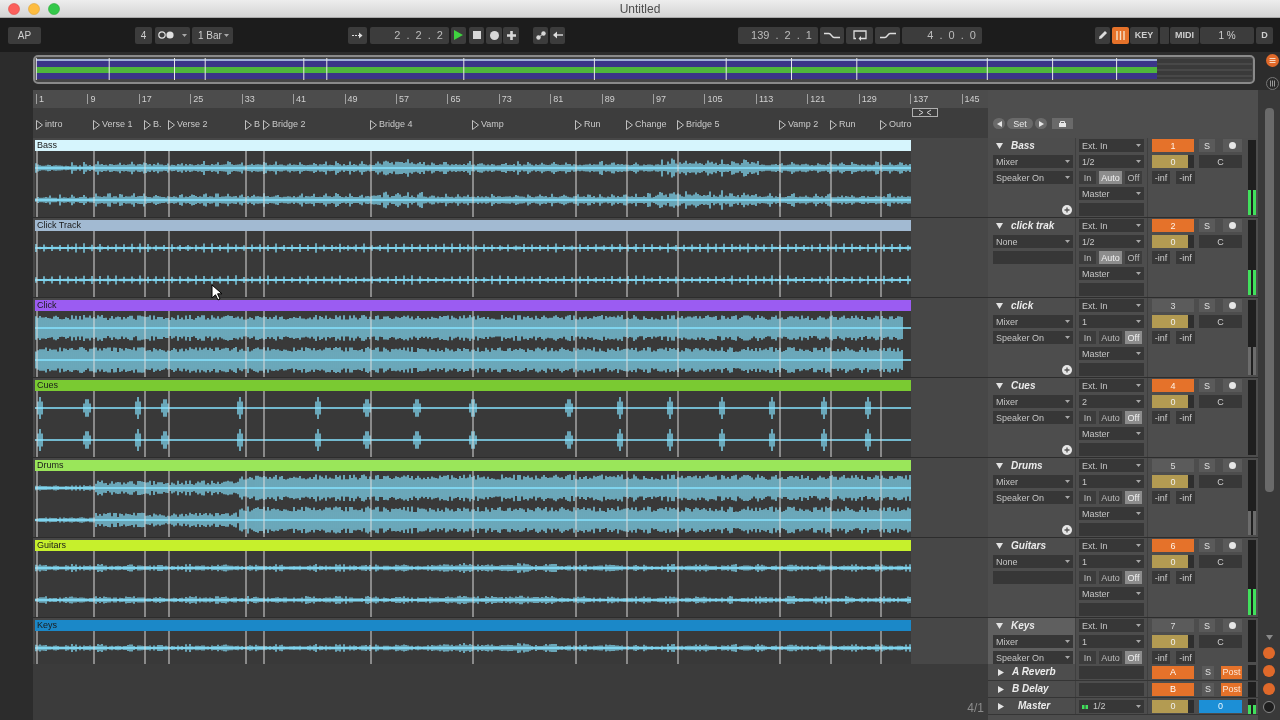 This screenshot has width=1280, height=720. What do you see at coordinates (925, 112) in the screenshot?
I see `loop-brace-icon` at bounding box center [925, 112].